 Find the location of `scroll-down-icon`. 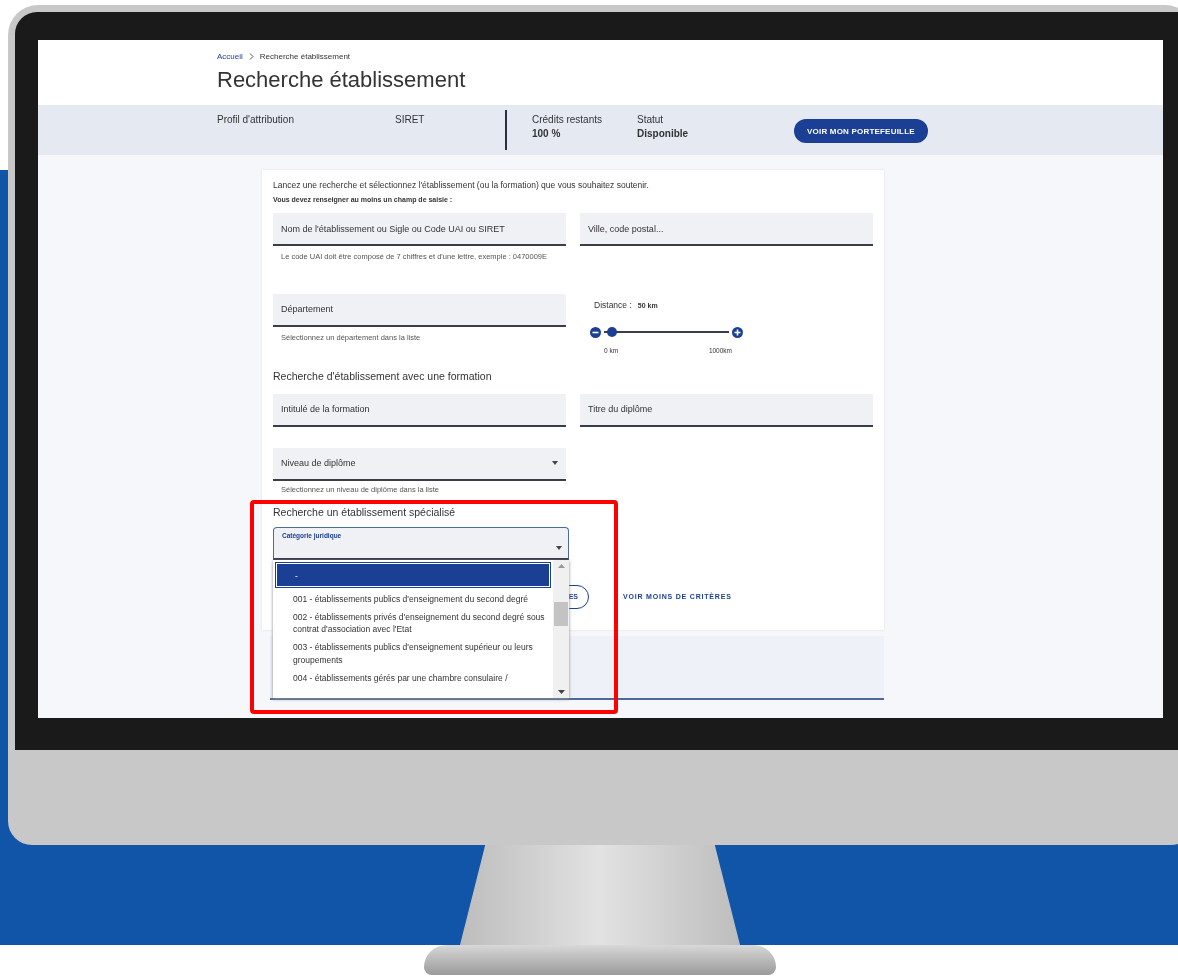

scroll-down-icon is located at coordinates (561, 691).